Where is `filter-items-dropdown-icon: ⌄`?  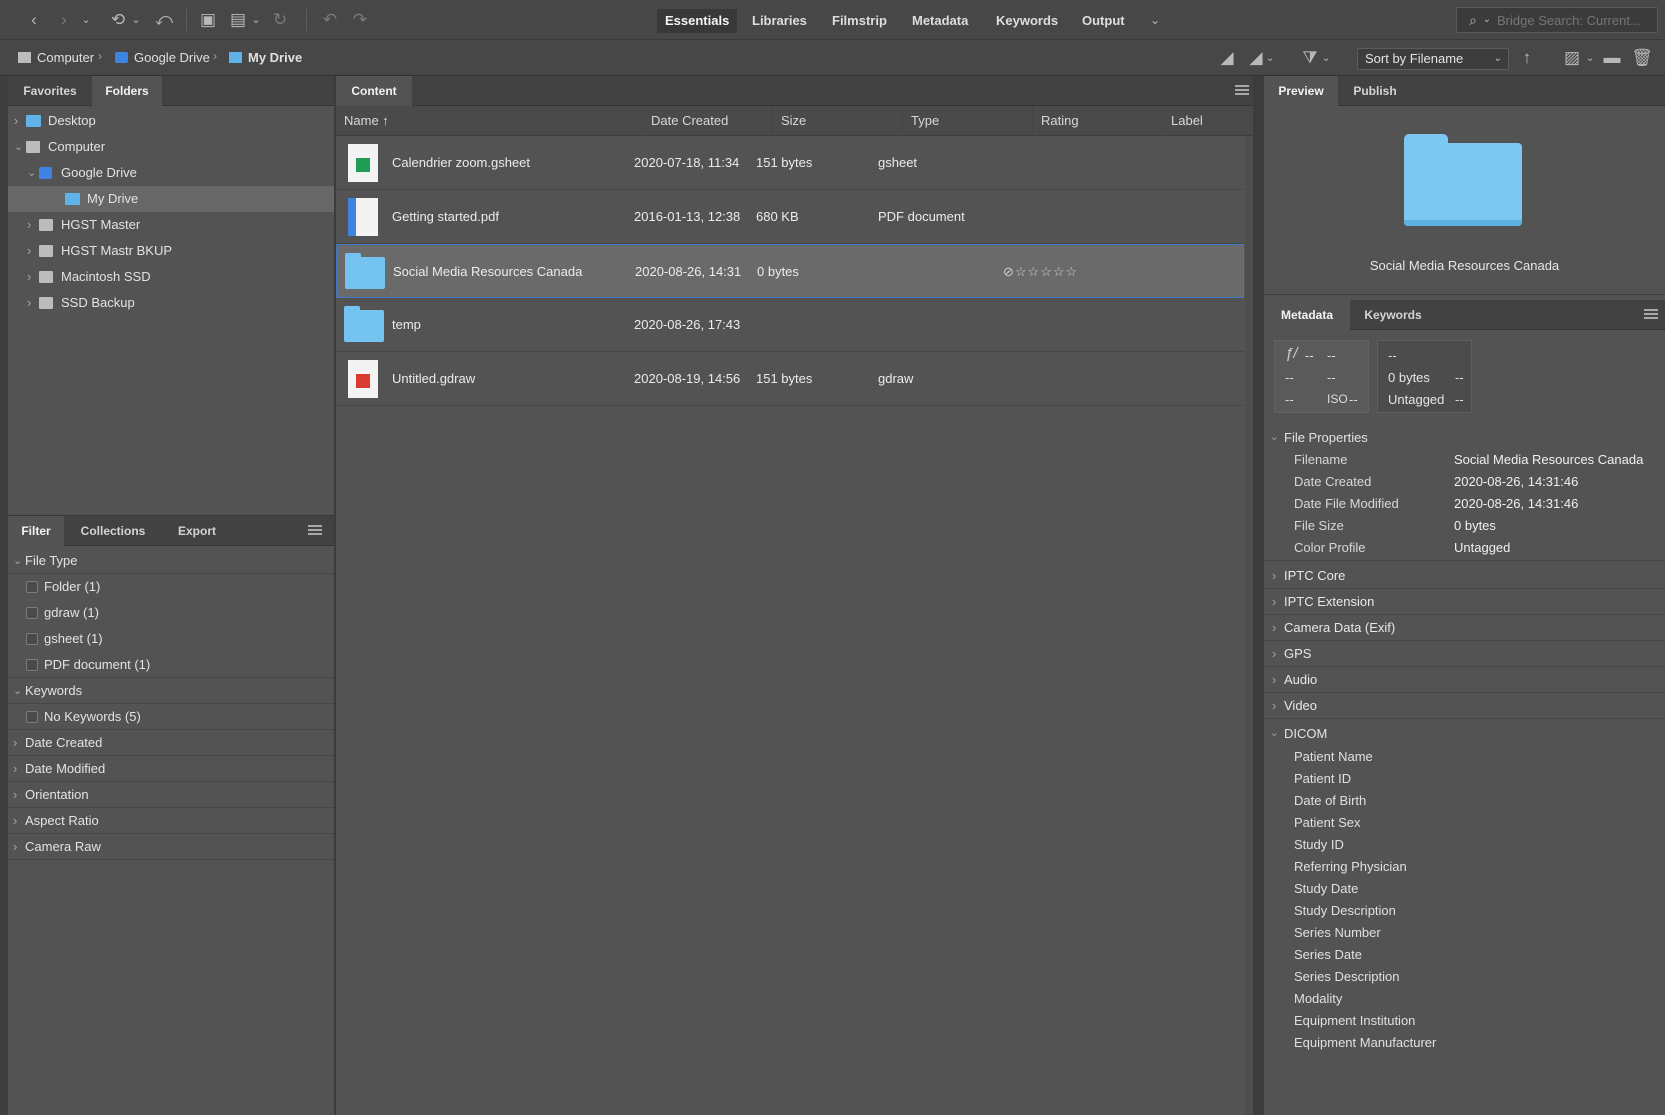
filter-items-dropdown-icon: ⌄ is located at coordinates (1326, 58).